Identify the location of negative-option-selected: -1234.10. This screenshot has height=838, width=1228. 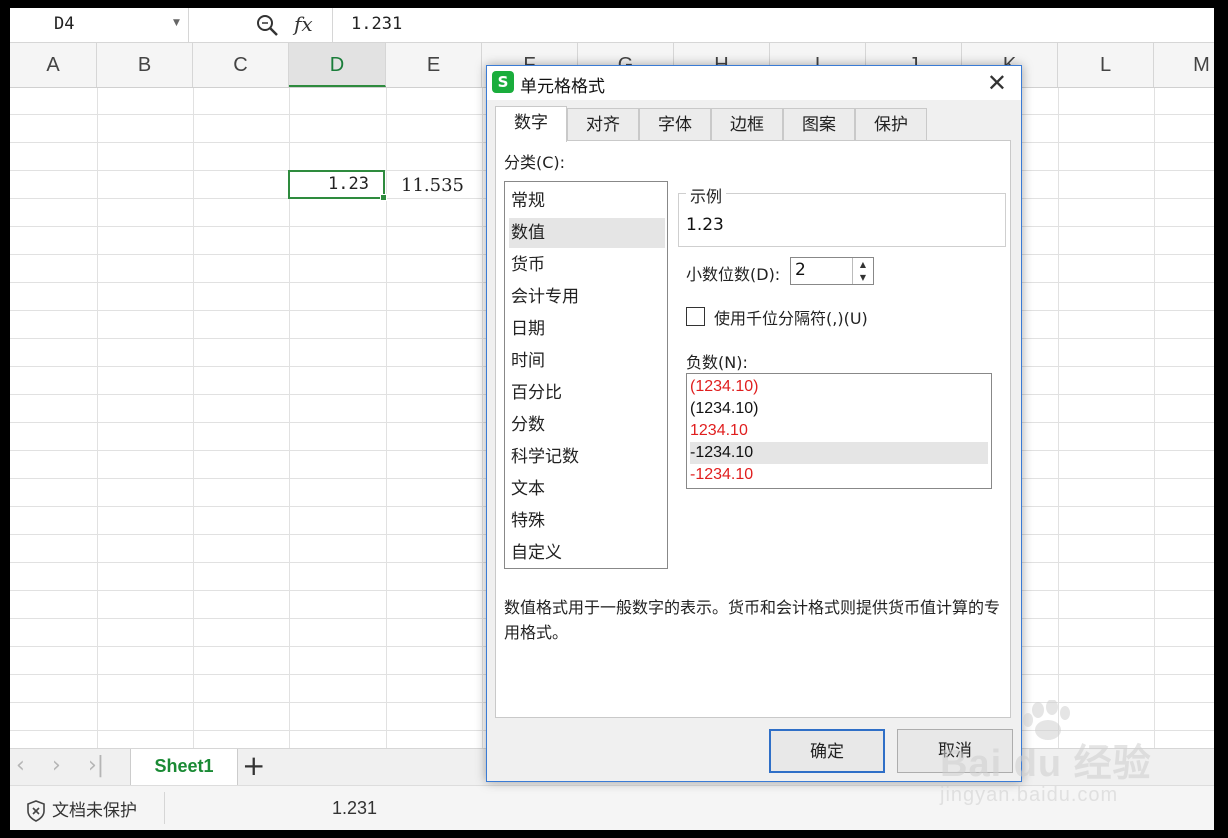
(839, 453).